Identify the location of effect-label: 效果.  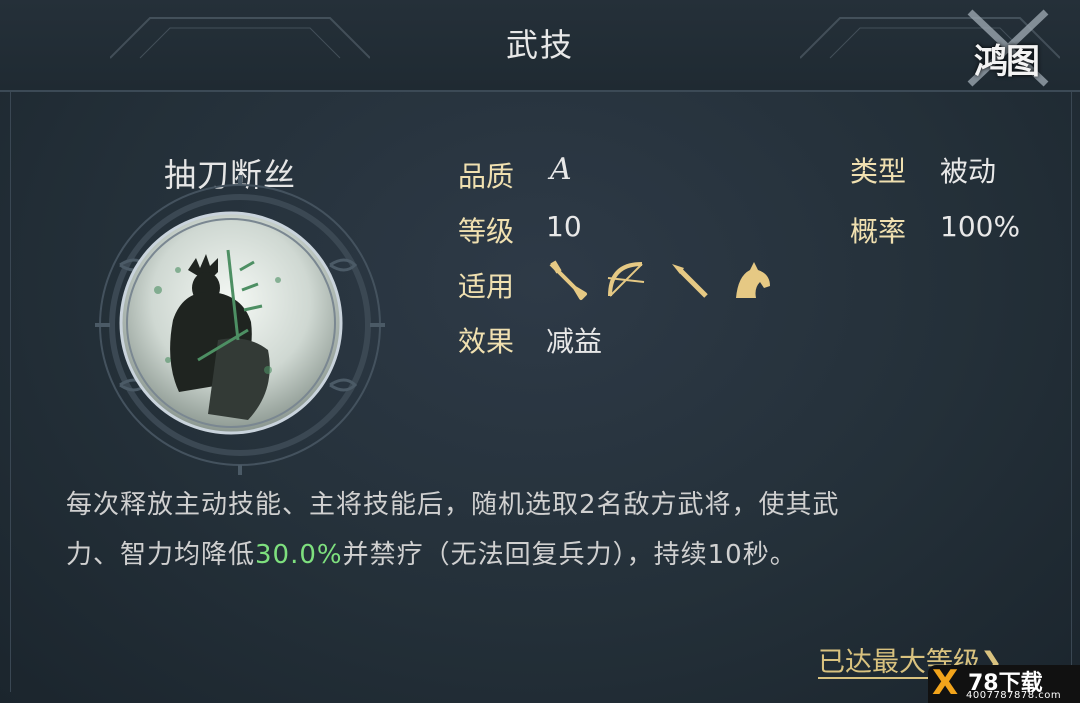
(486, 341).